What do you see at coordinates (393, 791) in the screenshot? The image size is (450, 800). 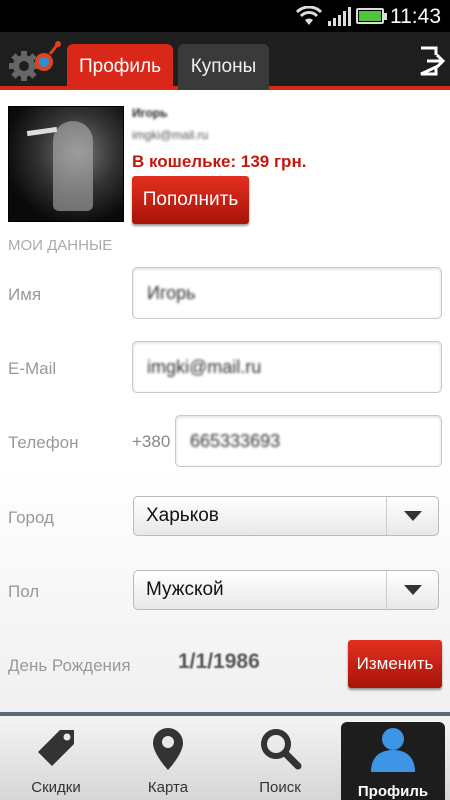 I see `nav-profile-label: Профиль` at bounding box center [393, 791].